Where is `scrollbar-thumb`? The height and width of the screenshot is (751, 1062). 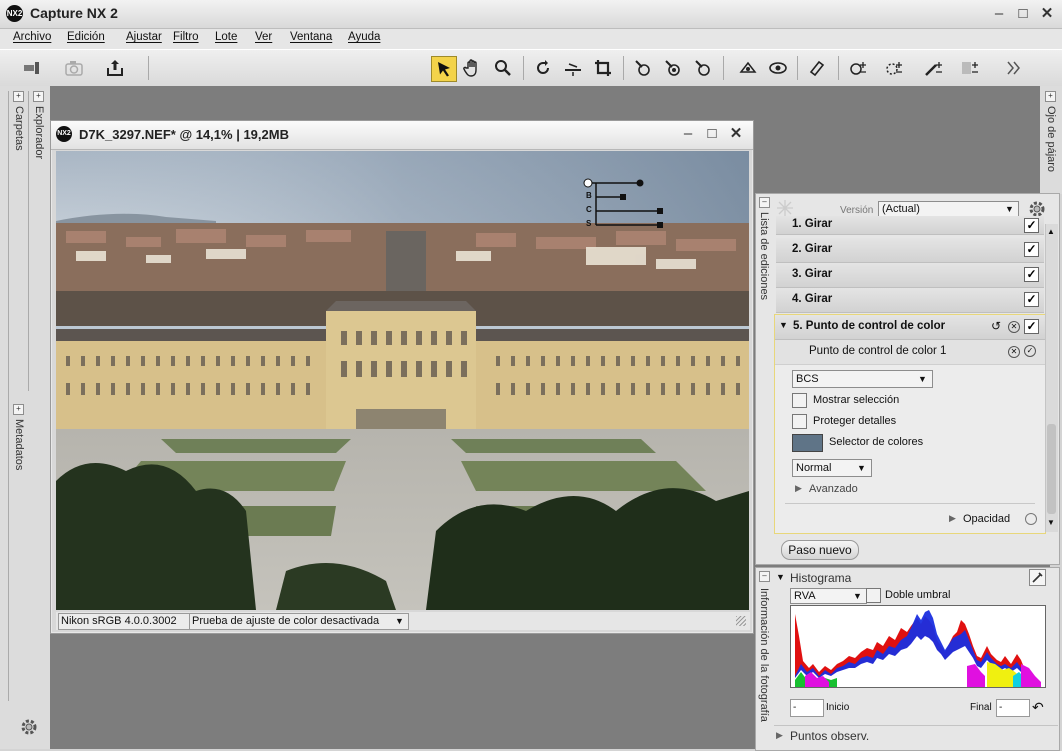
scrollbar-thumb is located at coordinates (1051, 469).